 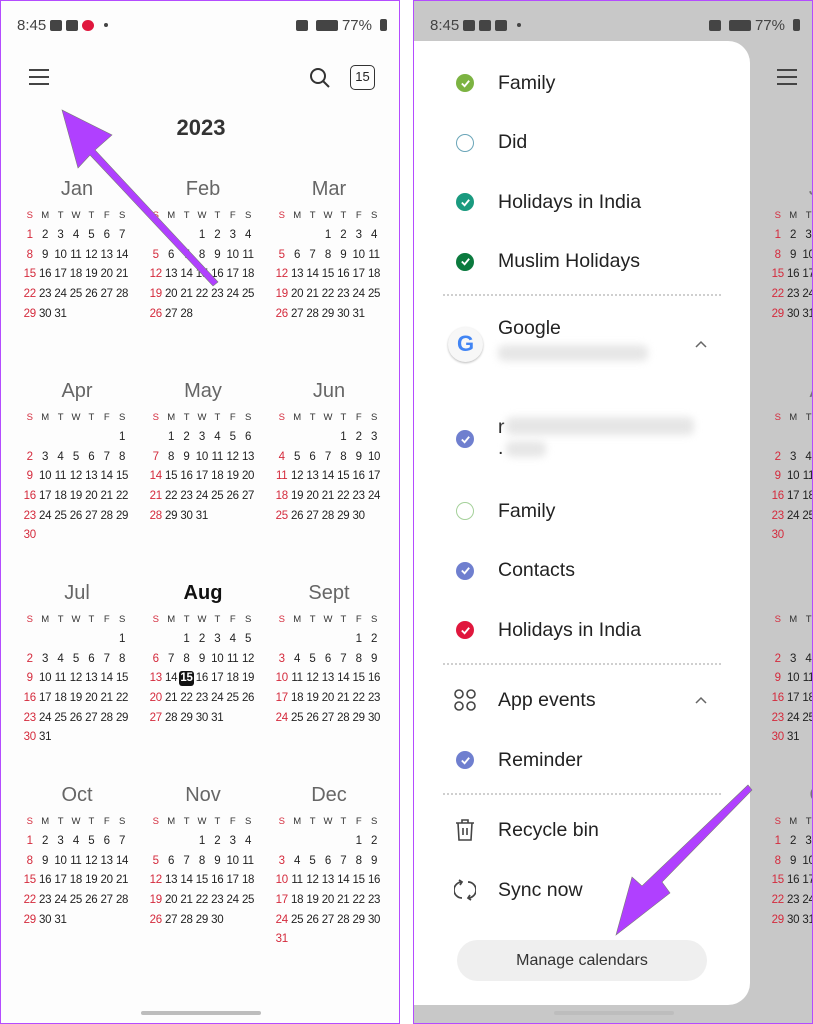 What do you see at coordinates (121, 275) in the screenshot?
I see `date-cell: 21` at bounding box center [121, 275].